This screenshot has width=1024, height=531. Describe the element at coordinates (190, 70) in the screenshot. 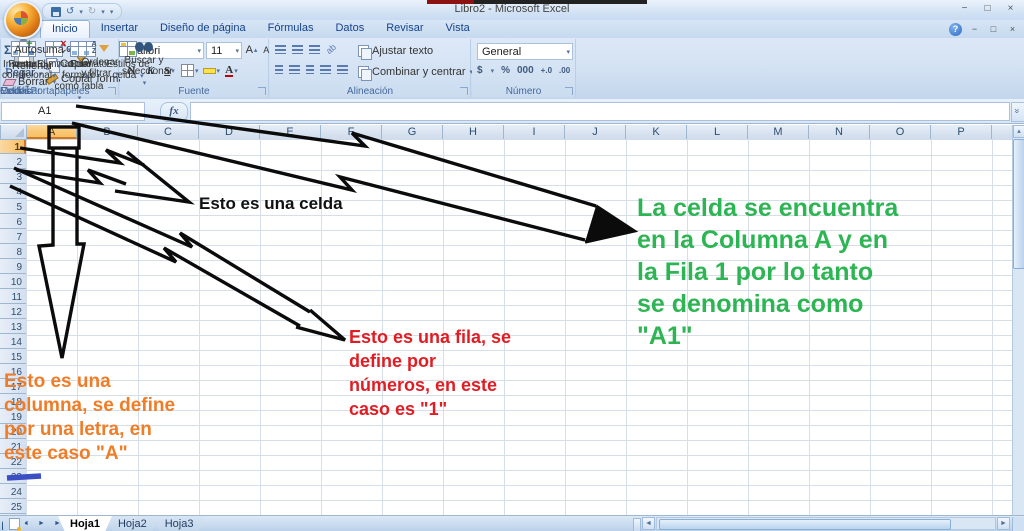

I see `borders-button: ▾` at that location.